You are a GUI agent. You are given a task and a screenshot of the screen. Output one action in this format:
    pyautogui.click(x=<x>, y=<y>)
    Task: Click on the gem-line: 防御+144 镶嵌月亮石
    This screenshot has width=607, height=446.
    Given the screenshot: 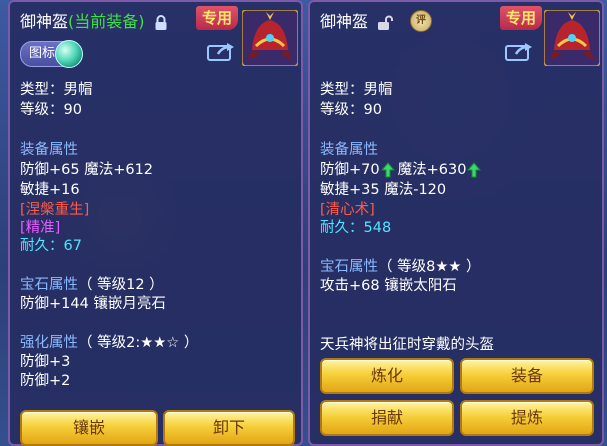 What is the action you would take?
    pyautogui.click(x=93, y=304)
    